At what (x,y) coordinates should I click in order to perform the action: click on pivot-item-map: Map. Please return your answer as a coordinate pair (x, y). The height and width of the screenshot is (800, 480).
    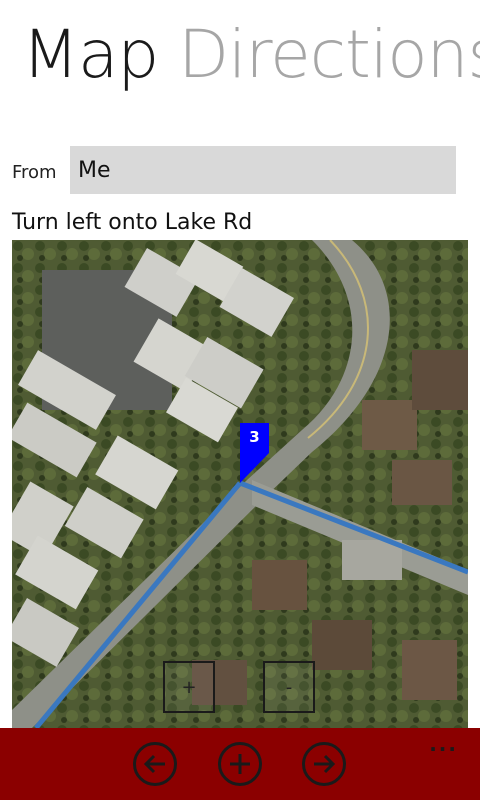
    Looking at the image, I should click on (90, 54).